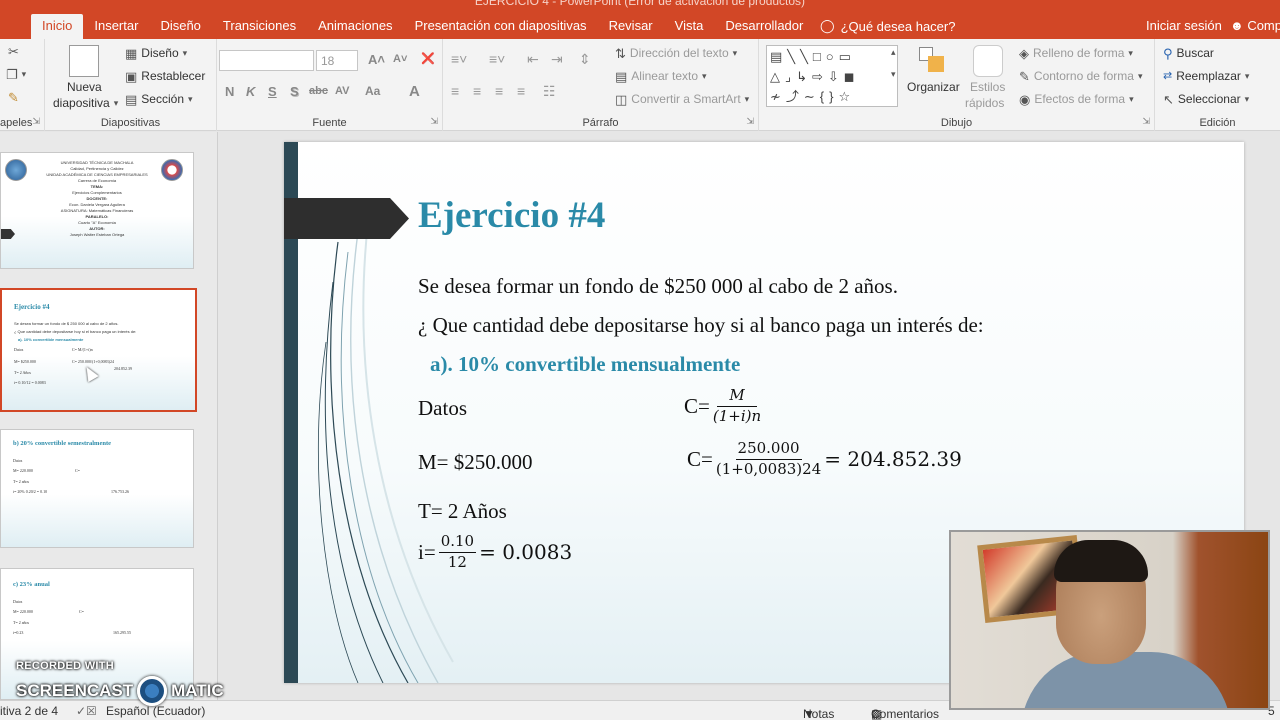 The height and width of the screenshot is (720, 1280). I want to click on new-slide-icon, so click(84, 61).